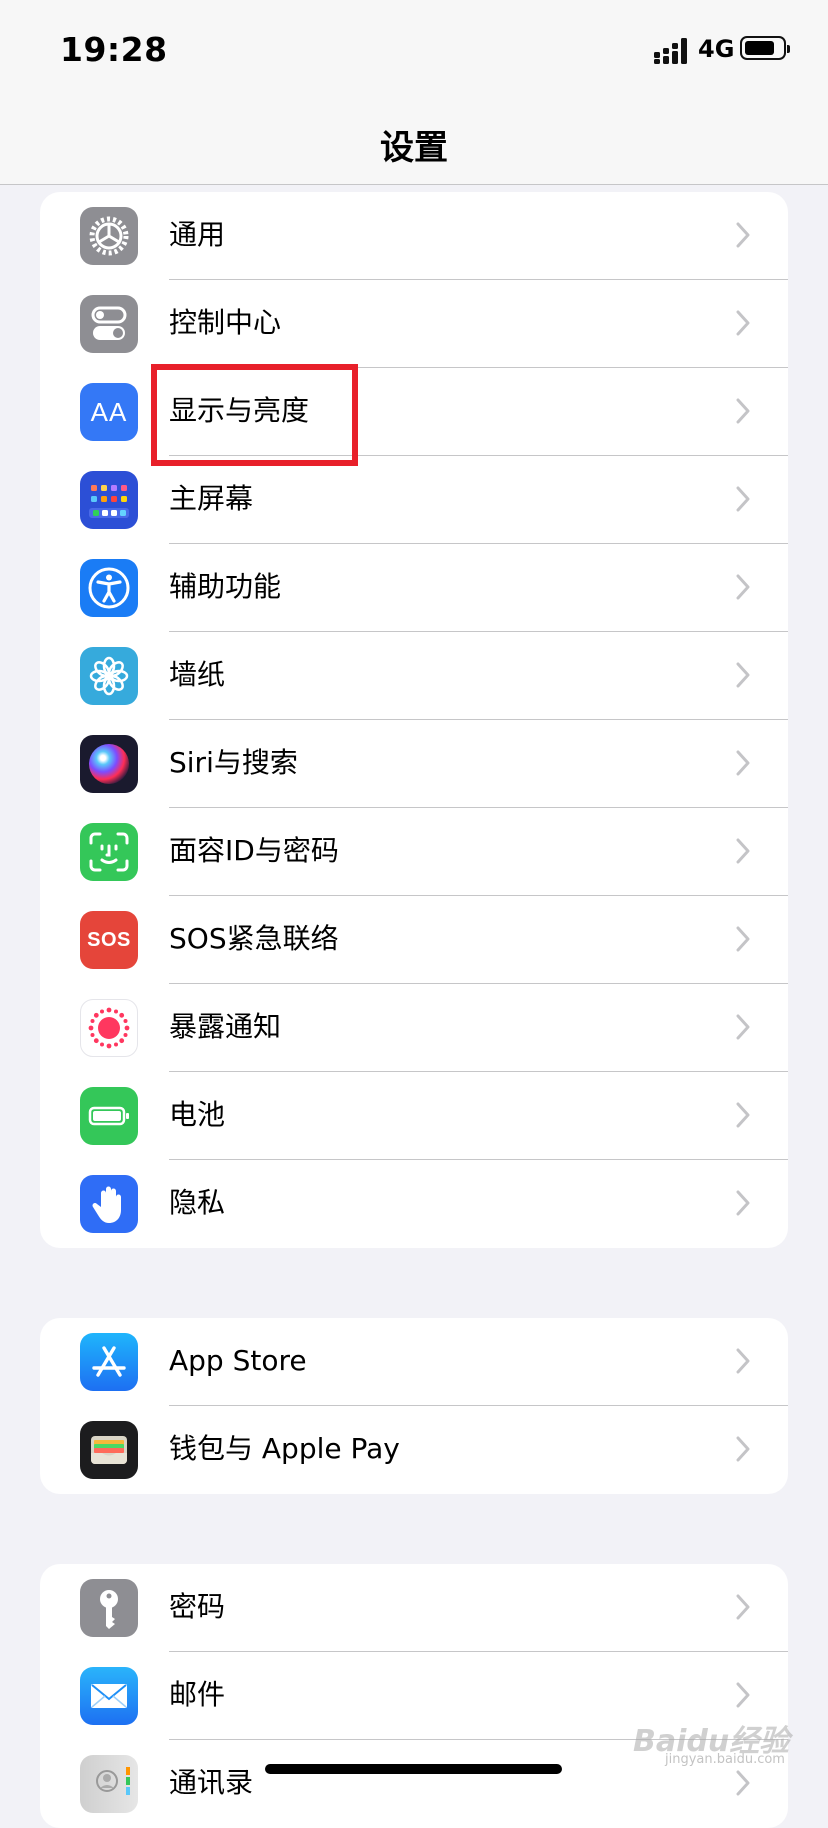 This screenshot has width=828, height=1828. What do you see at coordinates (414, 148) in the screenshot?
I see `page-title: 设置` at bounding box center [414, 148].